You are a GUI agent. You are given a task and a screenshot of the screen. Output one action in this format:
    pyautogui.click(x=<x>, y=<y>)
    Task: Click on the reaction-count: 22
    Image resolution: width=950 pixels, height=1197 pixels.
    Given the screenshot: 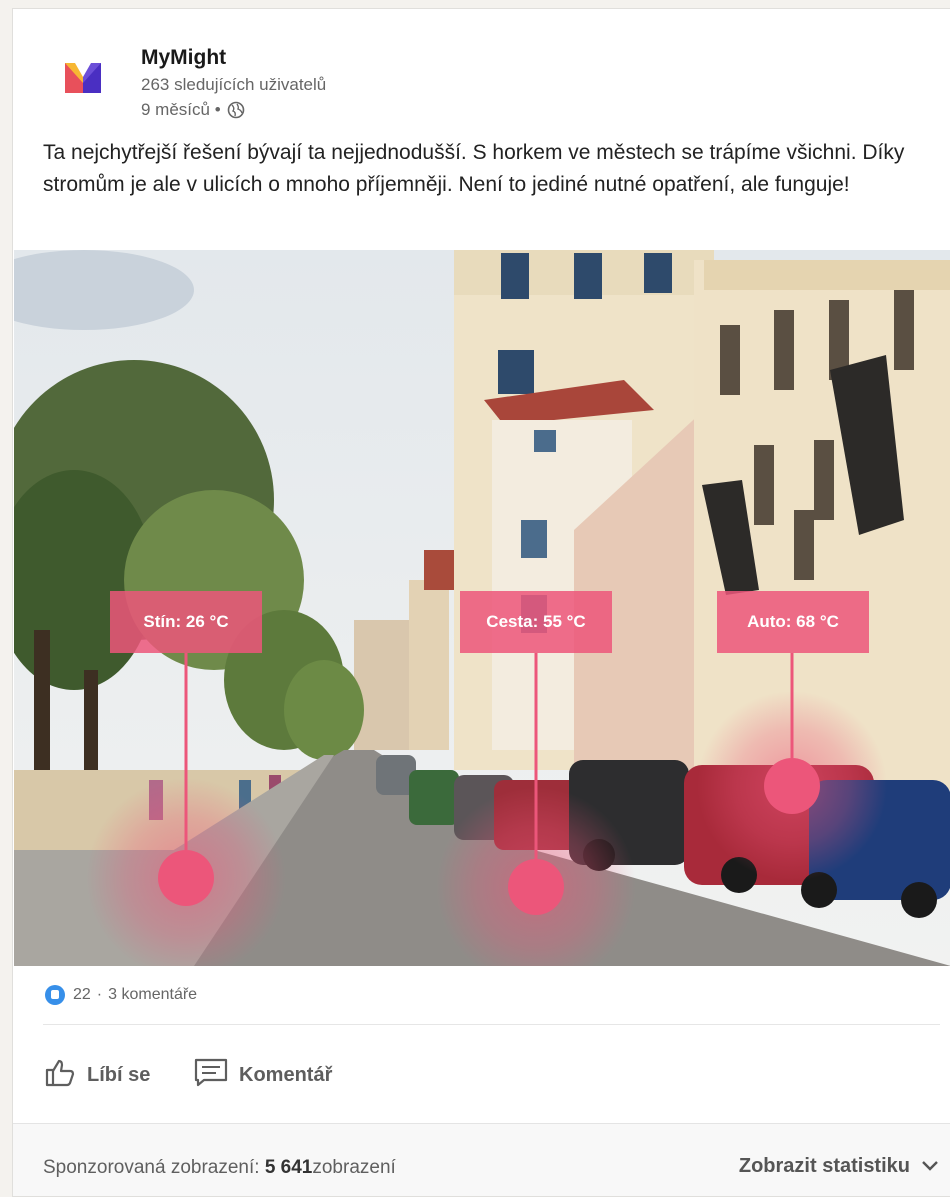 What is the action you would take?
    pyautogui.click(x=82, y=995)
    